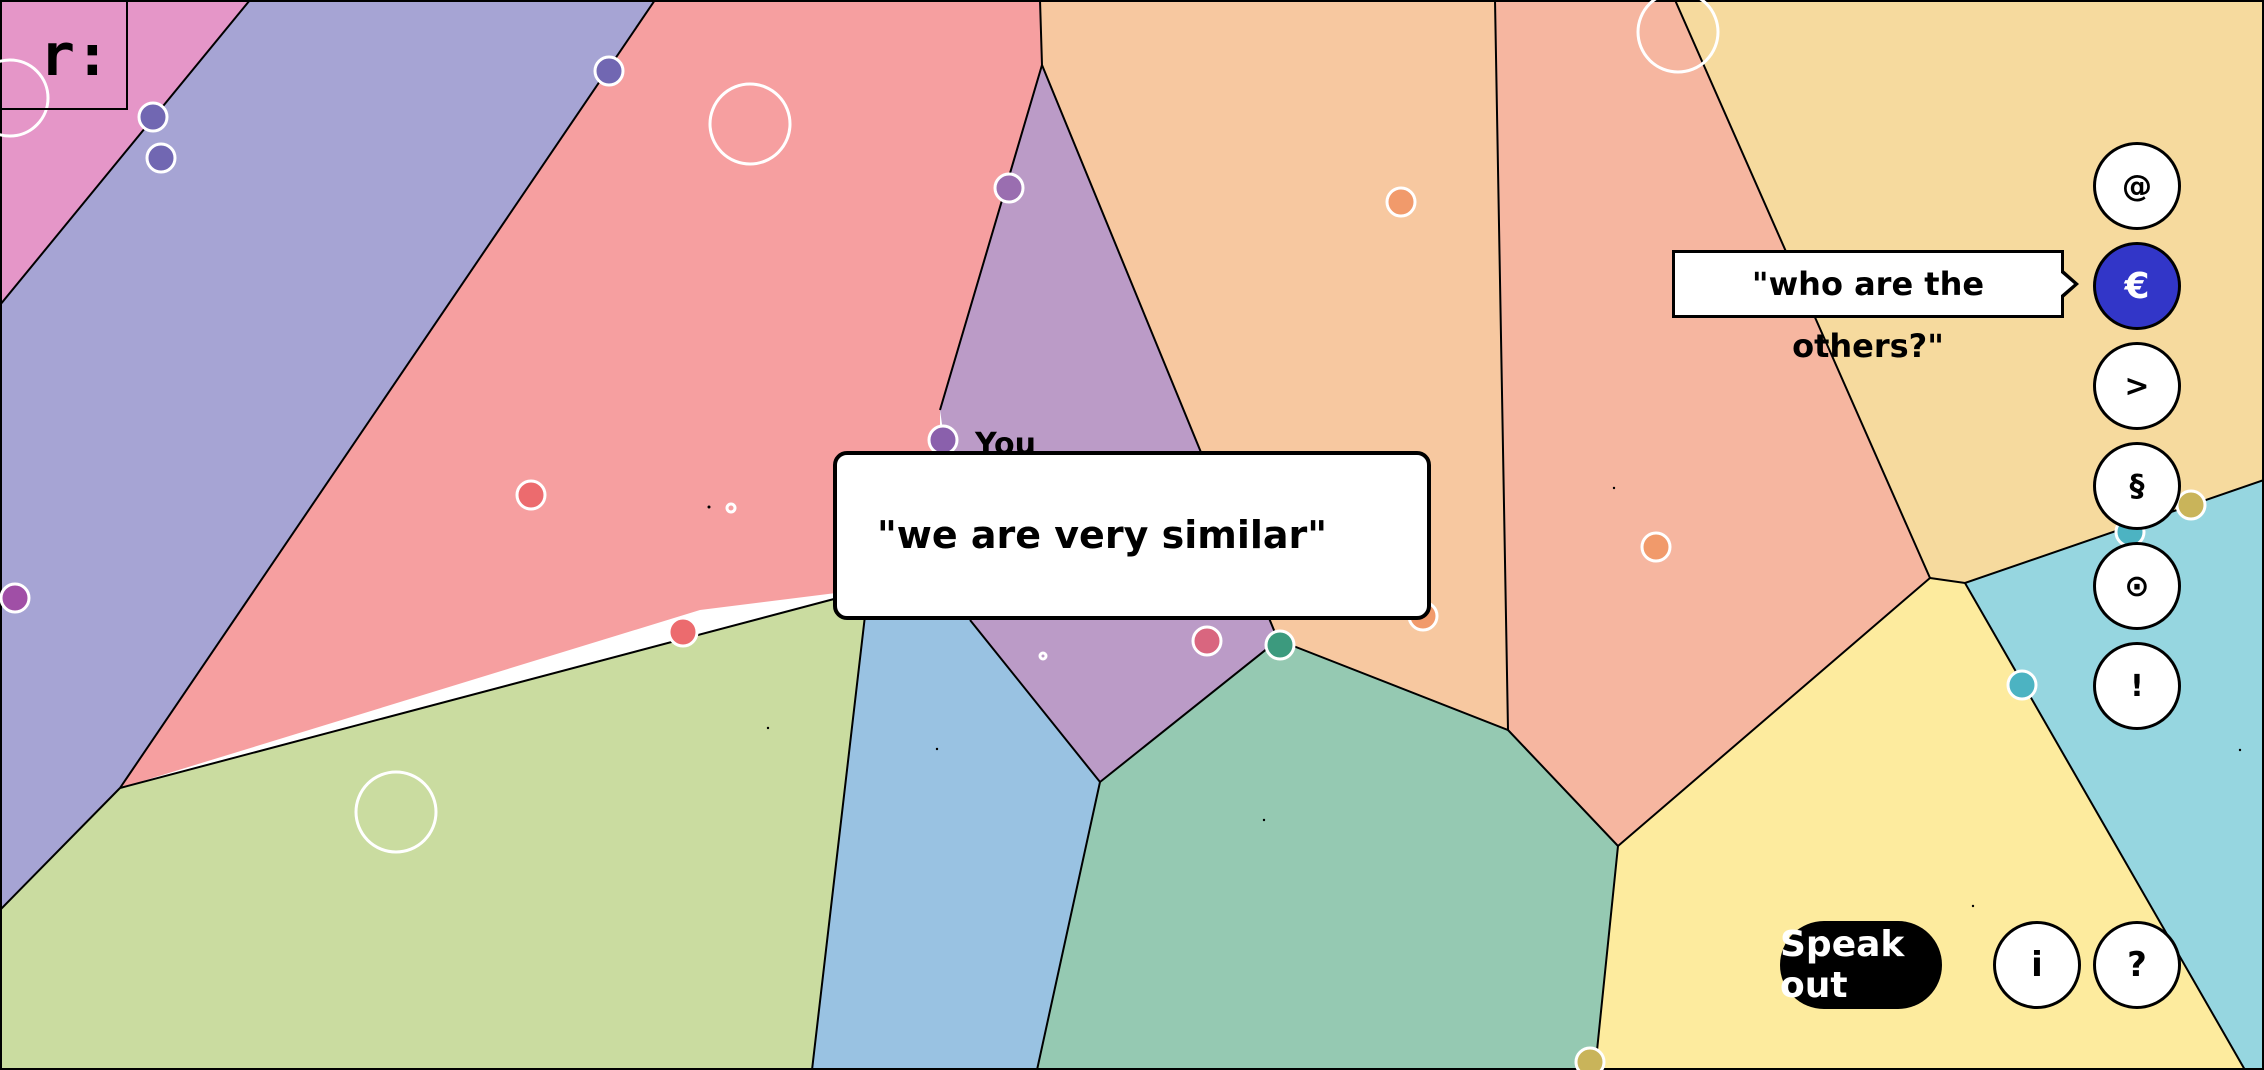  Describe the element at coordinates (64, 55) in the screenshot. I see `app-logo: r:` at that location.